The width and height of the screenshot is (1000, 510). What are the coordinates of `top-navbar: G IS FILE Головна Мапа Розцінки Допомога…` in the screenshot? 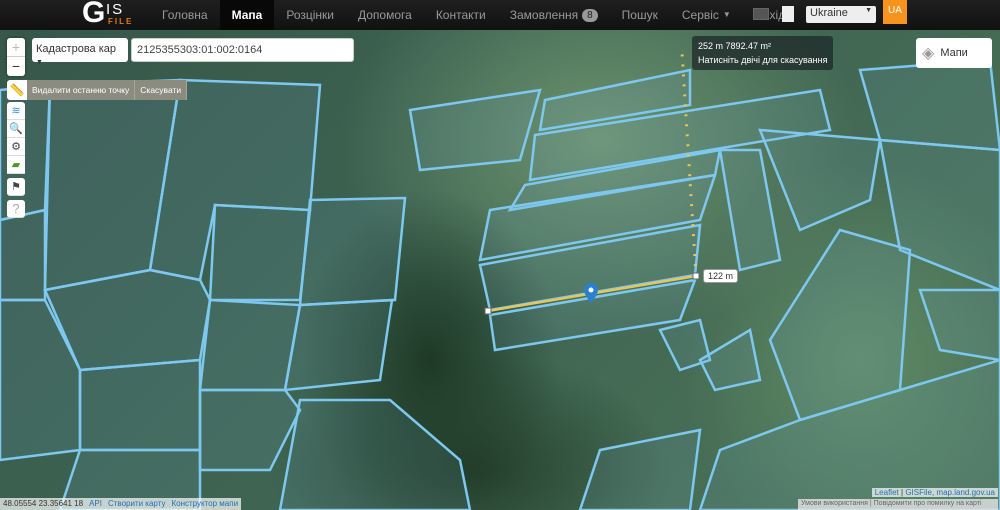 It's located at (500, 15).